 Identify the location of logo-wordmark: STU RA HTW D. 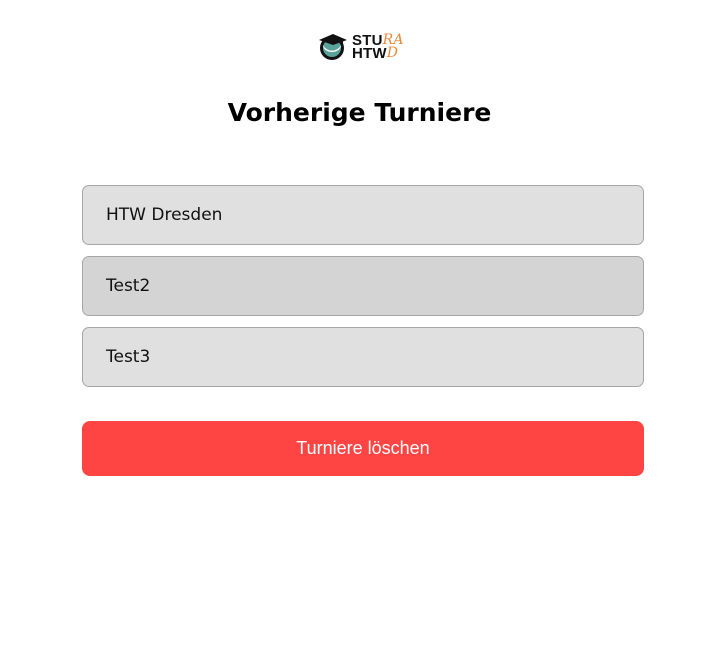
(378, 47).